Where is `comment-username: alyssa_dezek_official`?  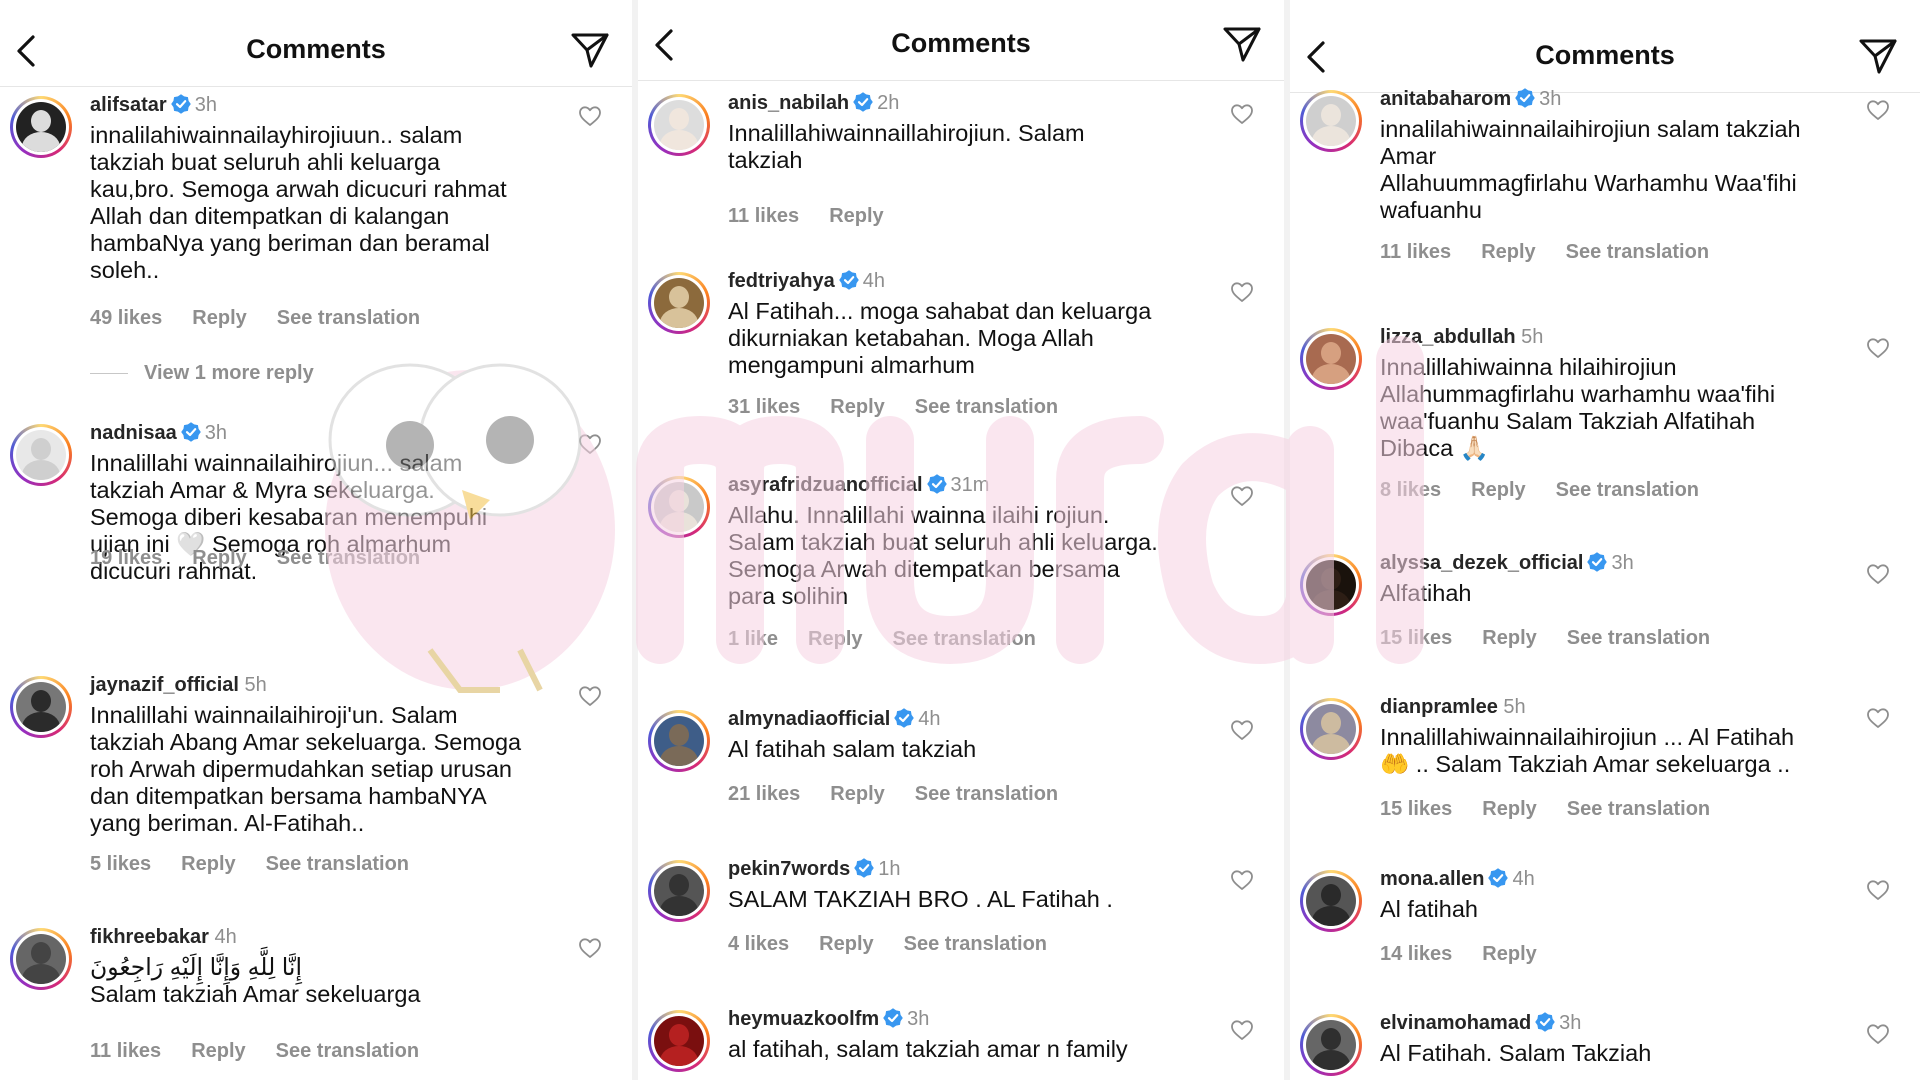 comment-username: alyssa_dezek_official is located at coordinates (1481, 563).